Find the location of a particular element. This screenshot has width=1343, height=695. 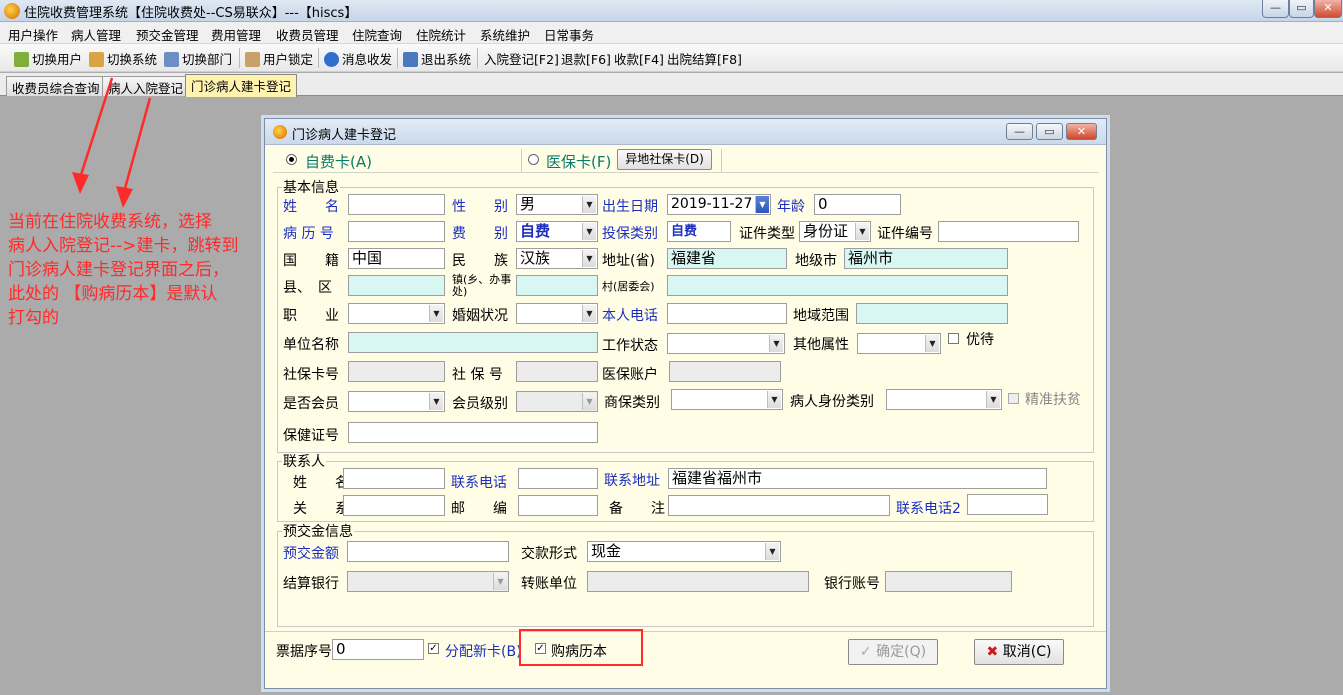

self-pay-label: 自费卡(A) is located at coordinates (338, 161).